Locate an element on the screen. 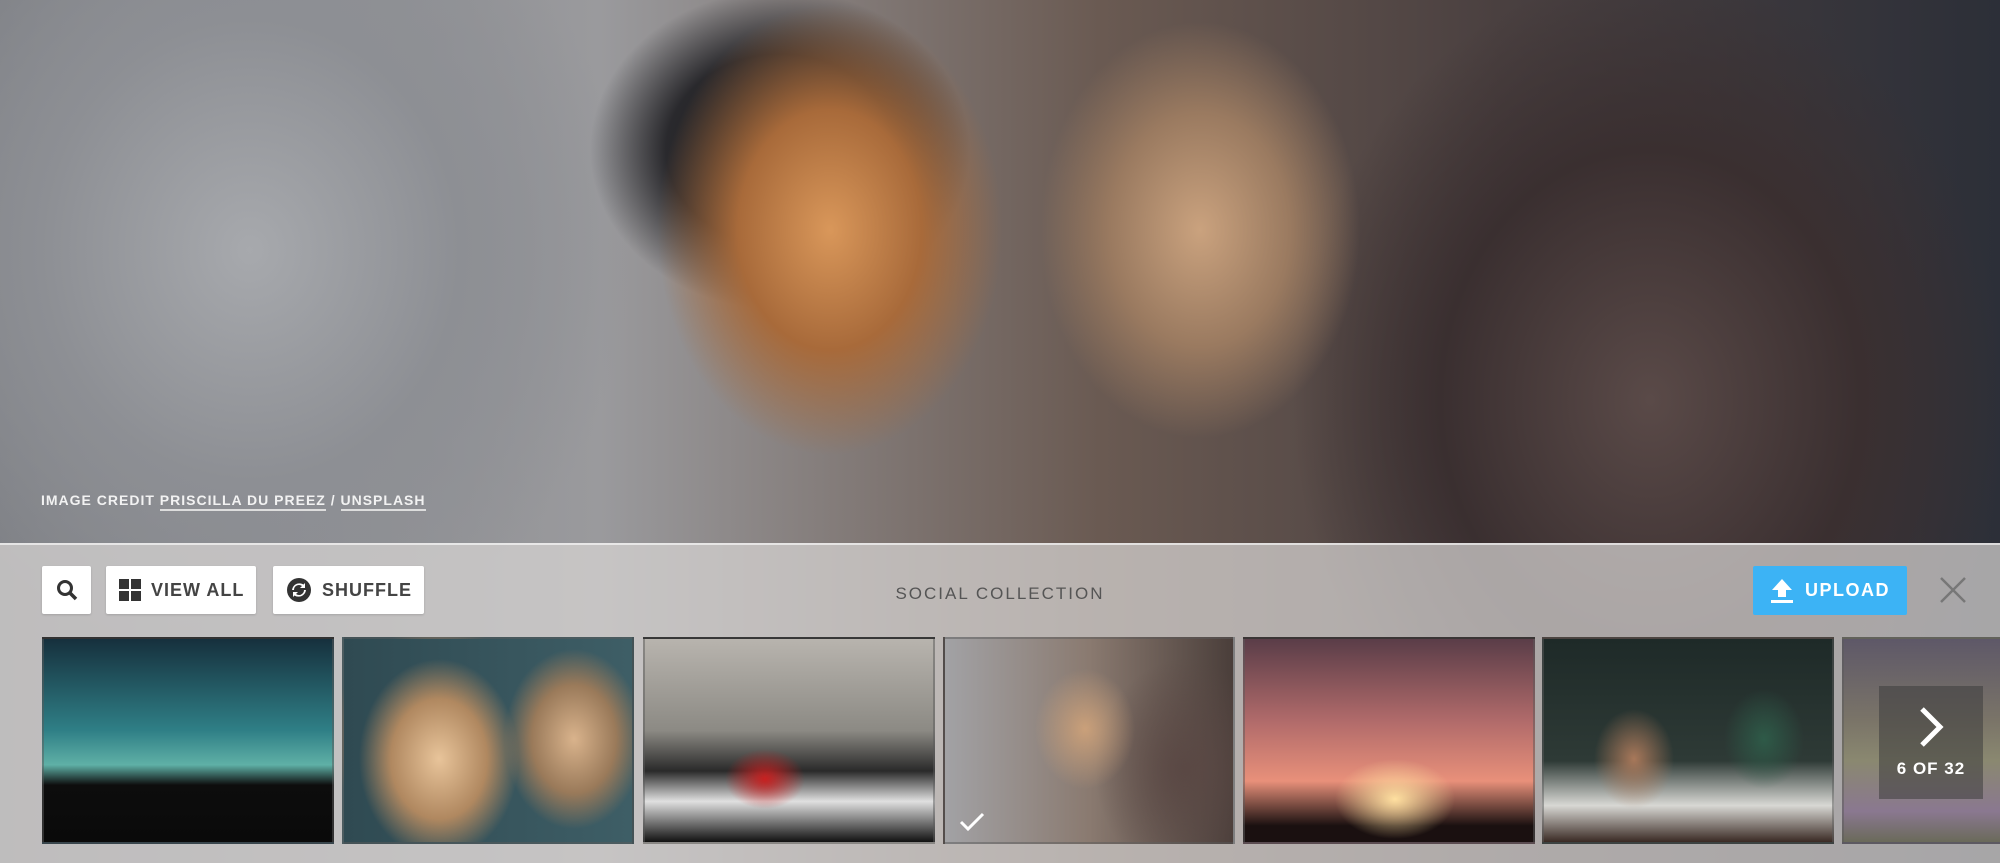 This screenshot has height=863, width=2000. credit-prefix: IMAGE CREDIT is located at coordinates (98, 500).